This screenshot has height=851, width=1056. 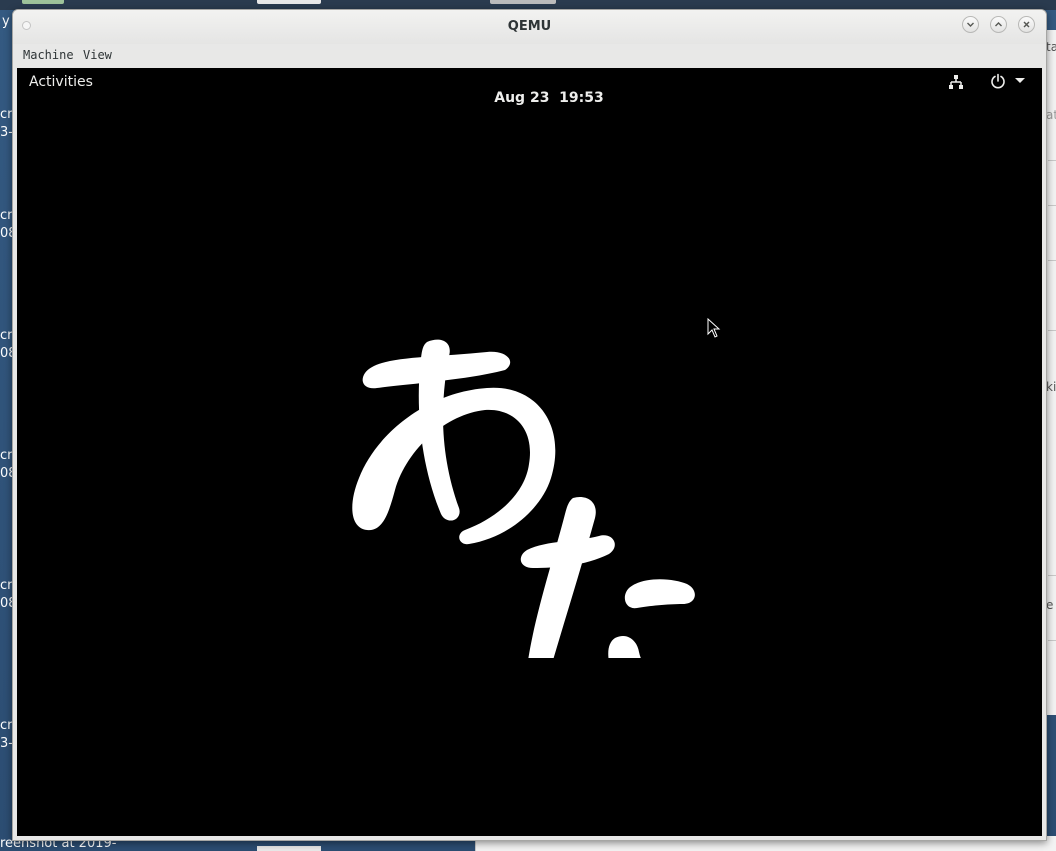 What do you see at coordinates (1051, 605) in the screenshot?
I see `background-window-text: e r` at bounding box center [1051, 605].